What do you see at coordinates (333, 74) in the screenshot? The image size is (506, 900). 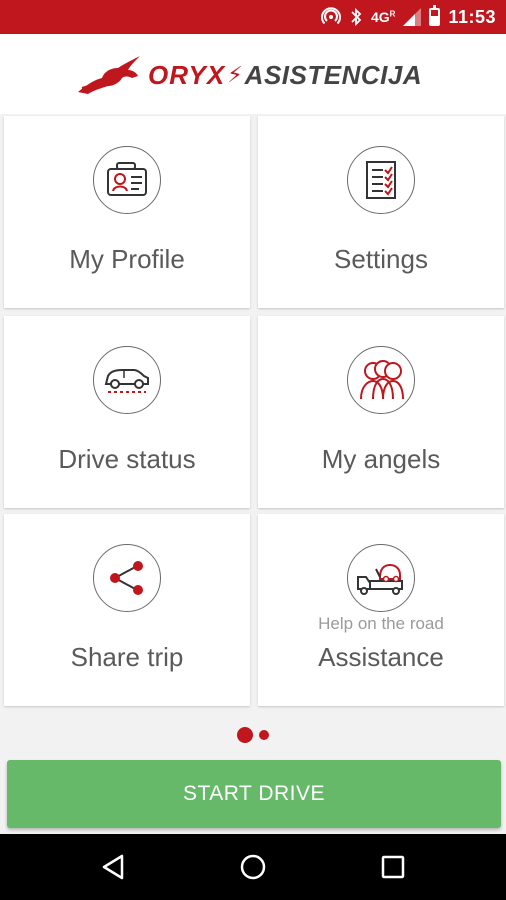 I see `logo-text-asistencija: ASISTENCIJA` at bounding box center [333, 74].